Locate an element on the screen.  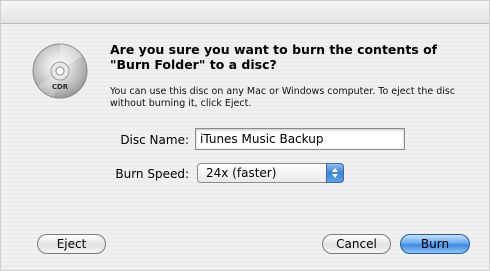
burn-speed-value: 24x (faster) is located at coordinates (241, 173).